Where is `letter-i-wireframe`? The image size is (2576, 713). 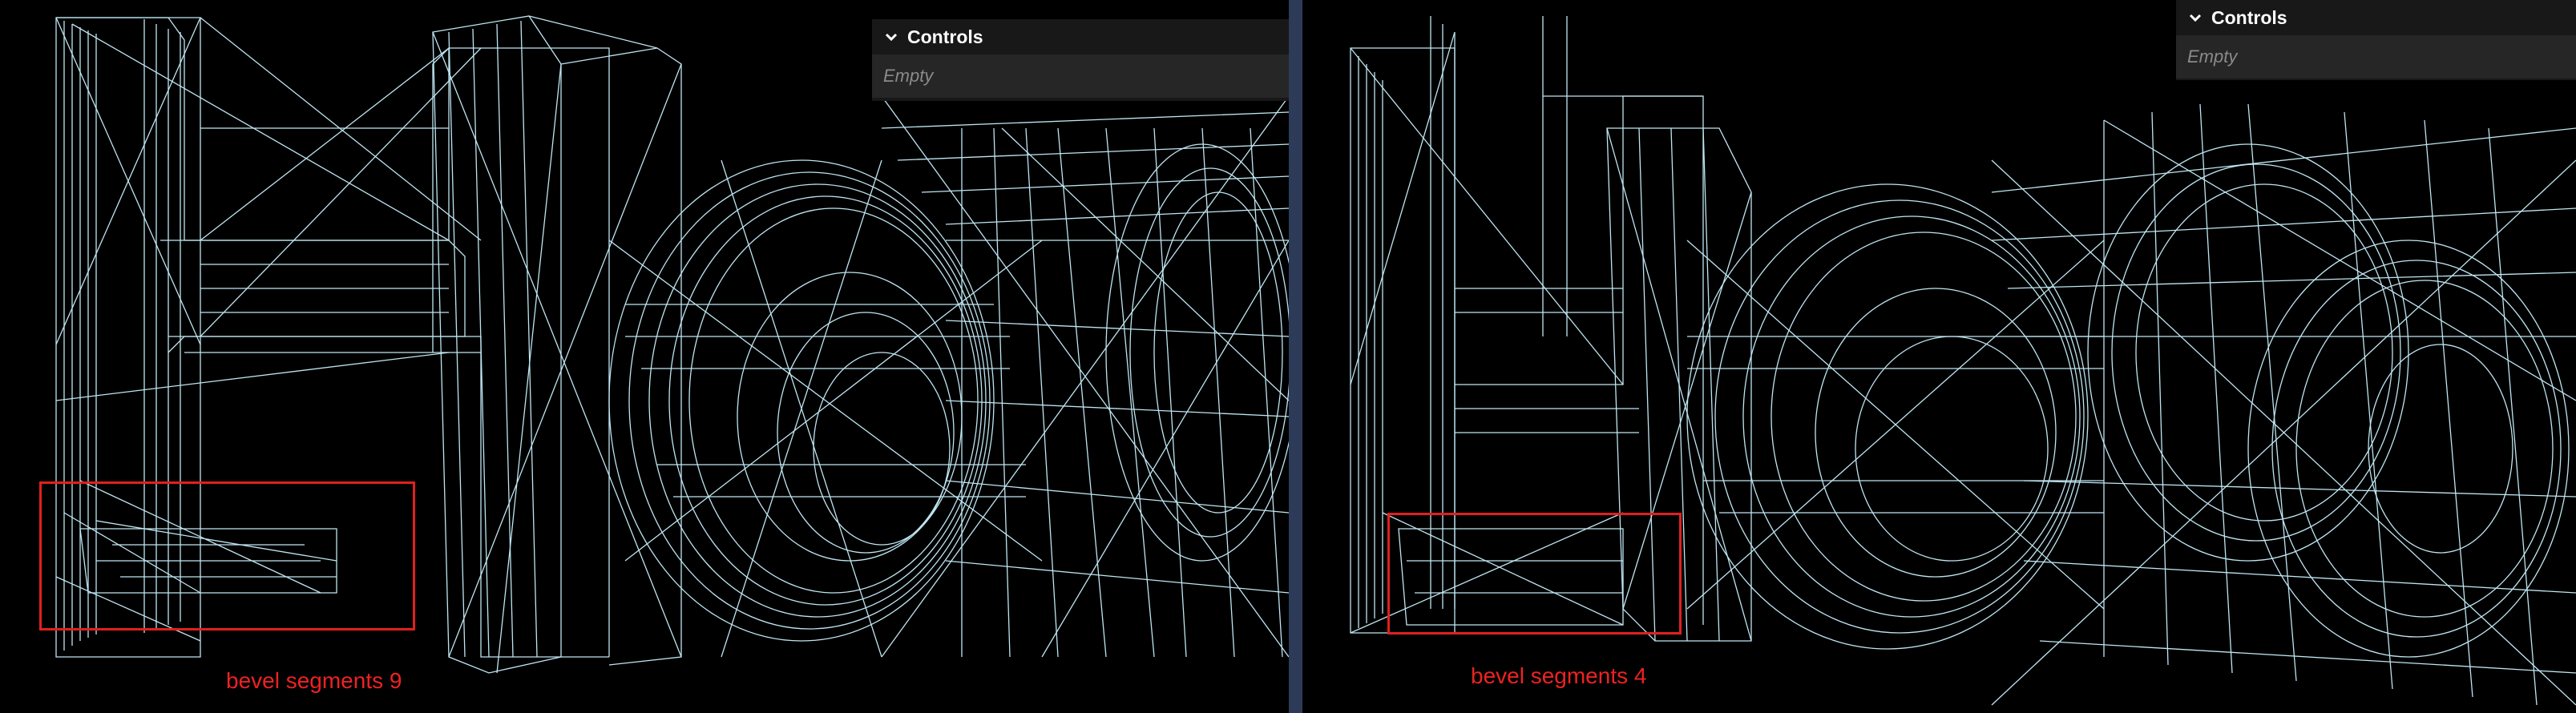
letter-i-wireframe is located at coordinates (557, 344).